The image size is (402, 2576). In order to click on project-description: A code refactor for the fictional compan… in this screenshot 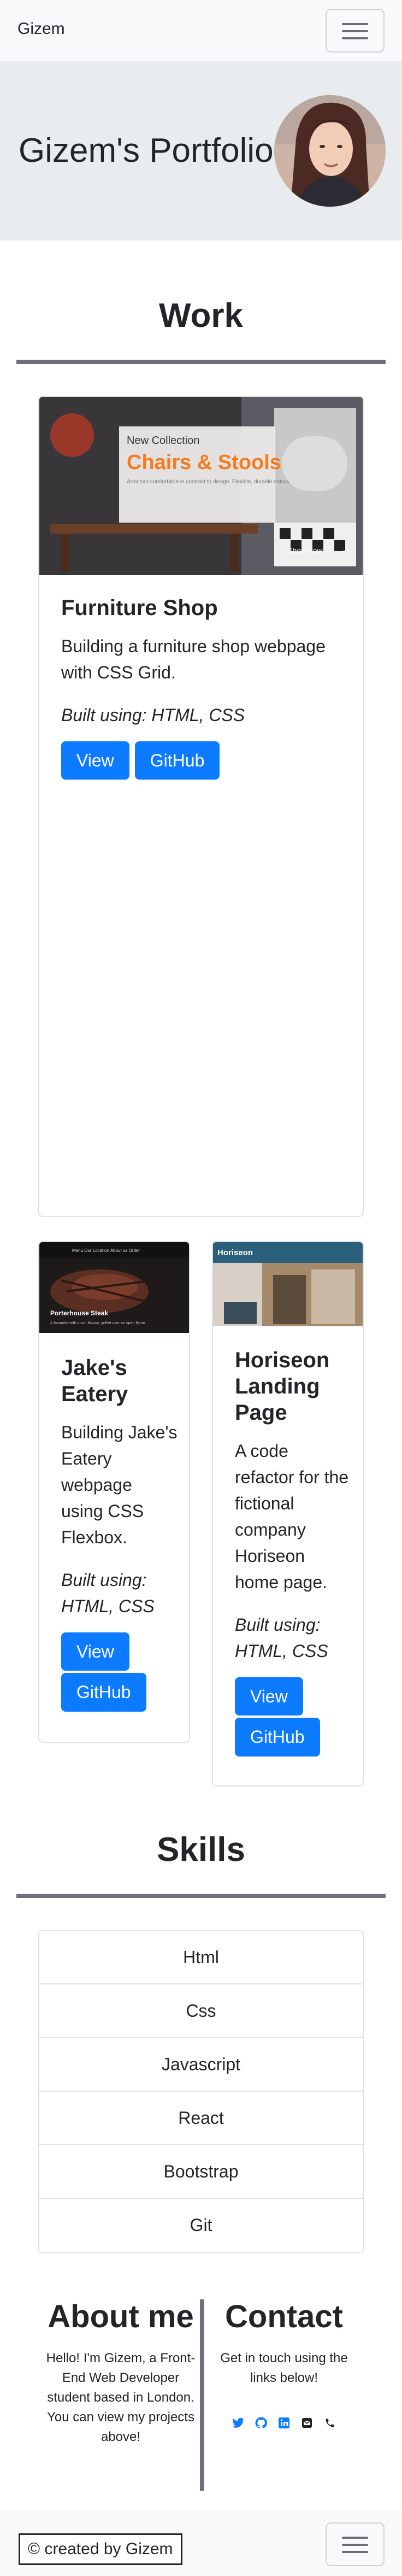, I will do `click(292, 1517)`.